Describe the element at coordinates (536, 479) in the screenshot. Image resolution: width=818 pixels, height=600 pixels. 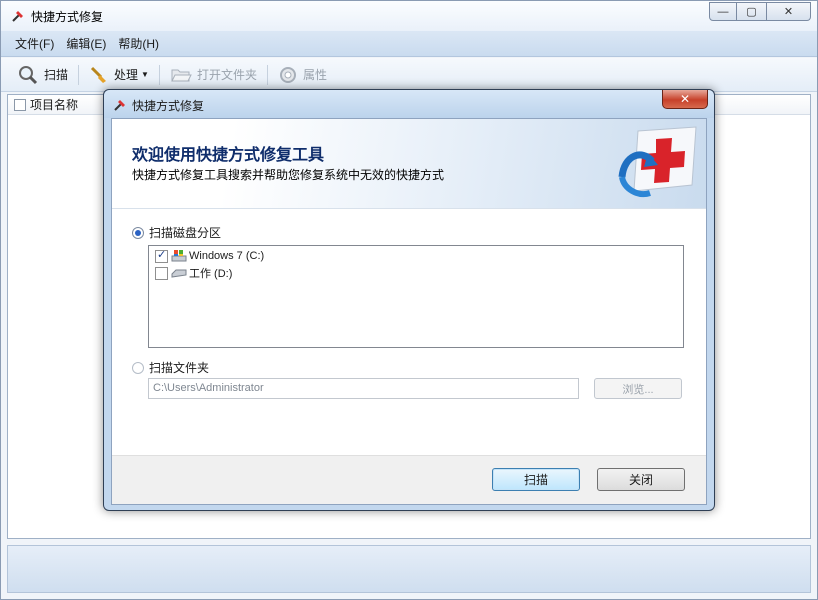
I see `scan-button: 扫描` at that location.